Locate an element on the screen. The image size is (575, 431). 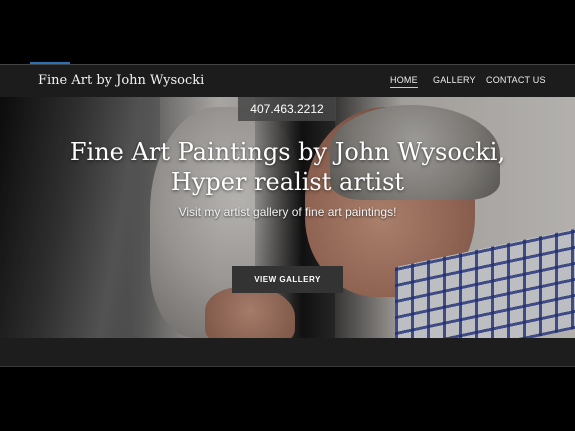
brand-logo-text: Fine Art by John Wysocki is located at coordinates (121, 80).